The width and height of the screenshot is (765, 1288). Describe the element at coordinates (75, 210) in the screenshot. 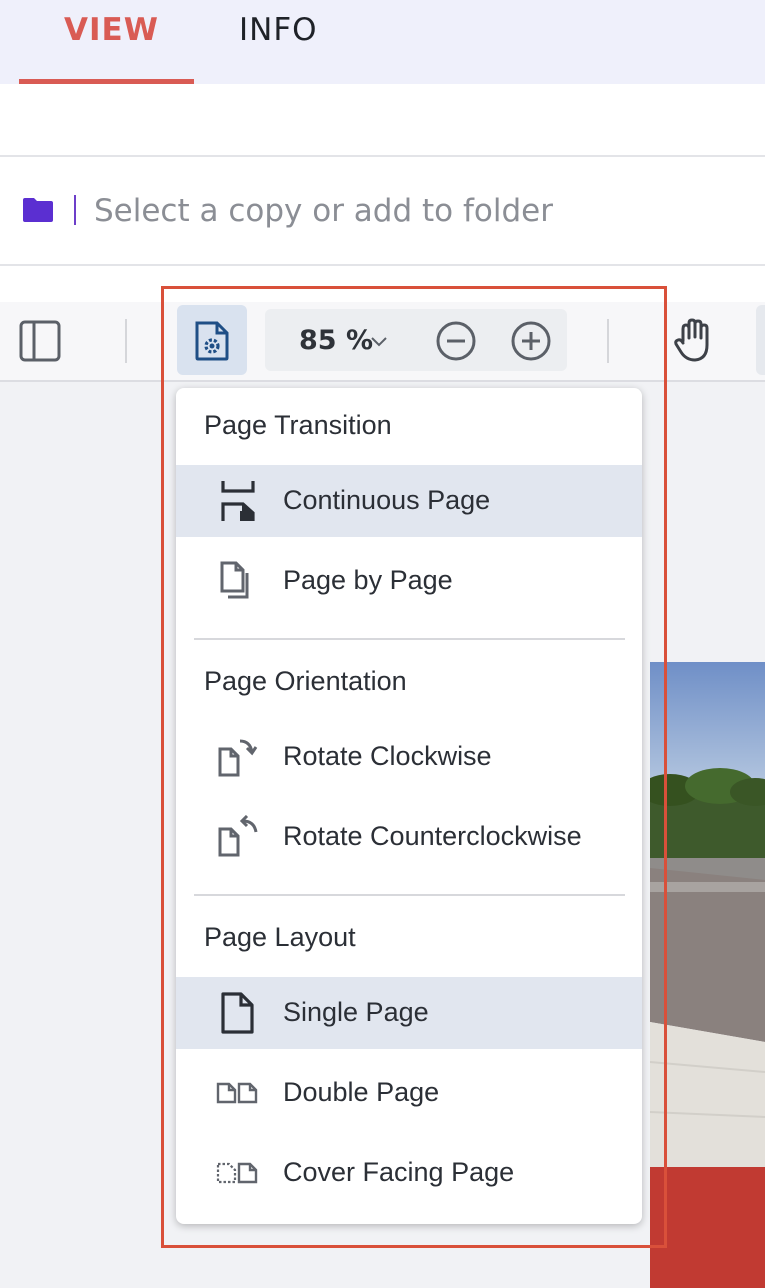

I see `text-caret` at that location.